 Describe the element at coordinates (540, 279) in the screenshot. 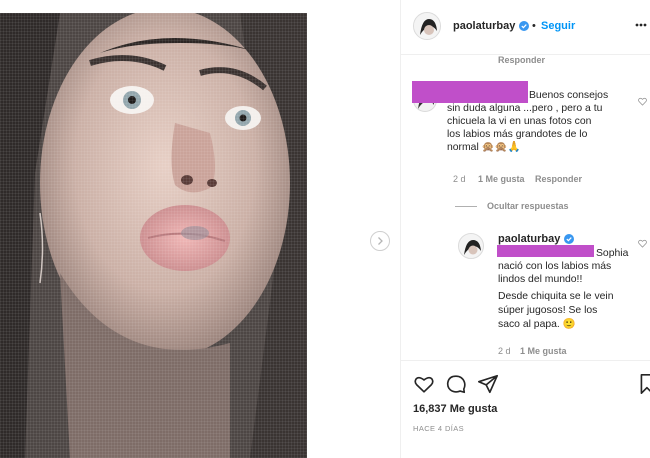

I see `reply-text-line: lindos del mundo!!` at that location.